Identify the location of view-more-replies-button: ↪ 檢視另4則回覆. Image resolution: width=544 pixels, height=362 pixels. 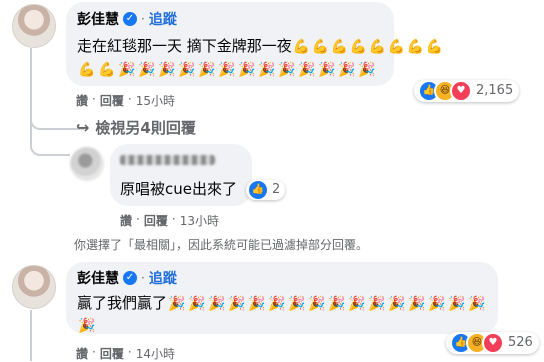
(136, 127).